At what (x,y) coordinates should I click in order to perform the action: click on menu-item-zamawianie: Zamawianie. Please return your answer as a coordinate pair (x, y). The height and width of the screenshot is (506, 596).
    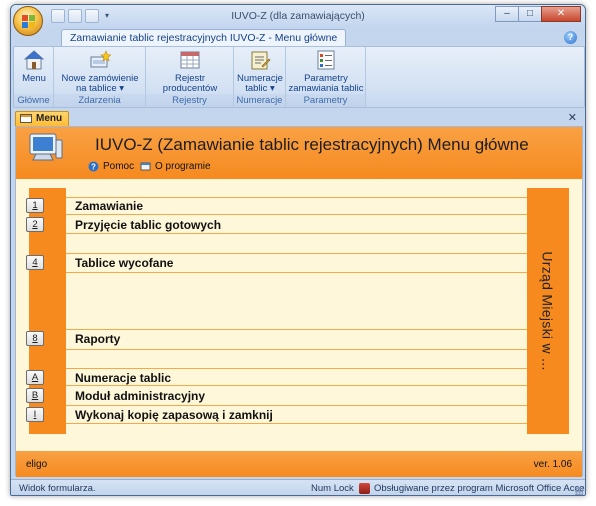
    Looking at the image, I should click on (109, 206).